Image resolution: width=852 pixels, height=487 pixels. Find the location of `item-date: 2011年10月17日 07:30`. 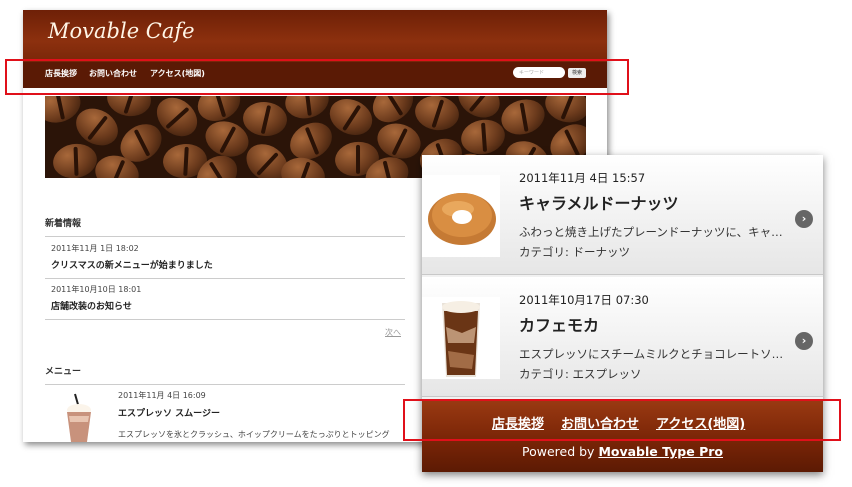

item-date: 2011年10月17日 07:30 is located at coordinates (584, 300).